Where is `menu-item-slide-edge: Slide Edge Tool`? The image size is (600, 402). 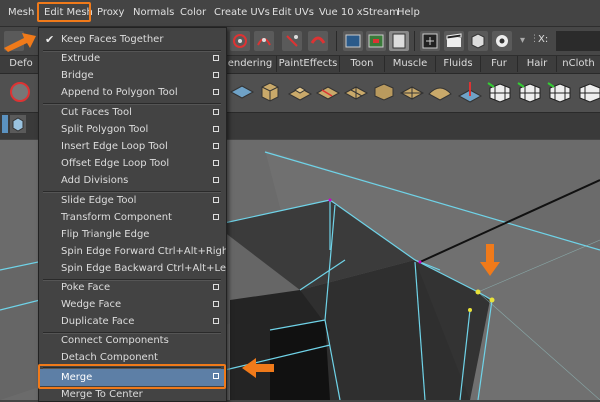 menu-item-slide-edge: Slide Edge Tool is located at coordinates (132, 201).